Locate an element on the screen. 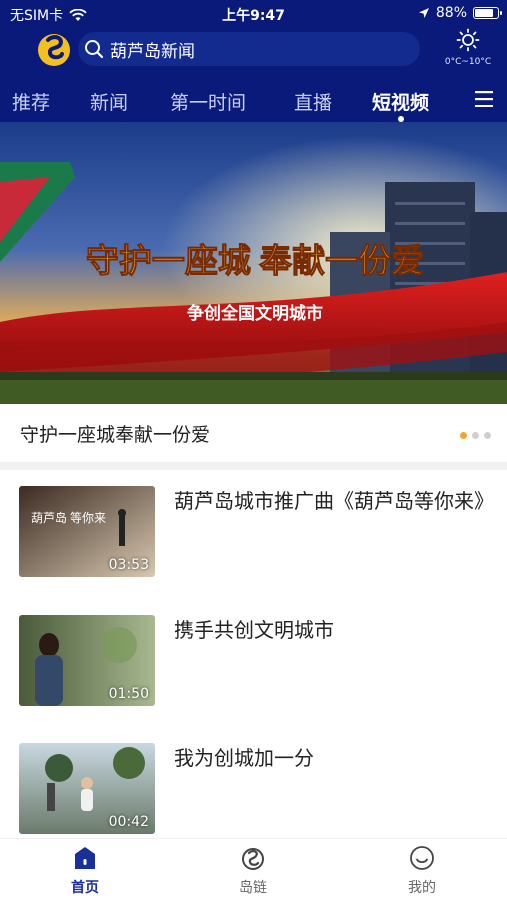  tab-short-video: 短视频 is located at coordinates (400, 105).